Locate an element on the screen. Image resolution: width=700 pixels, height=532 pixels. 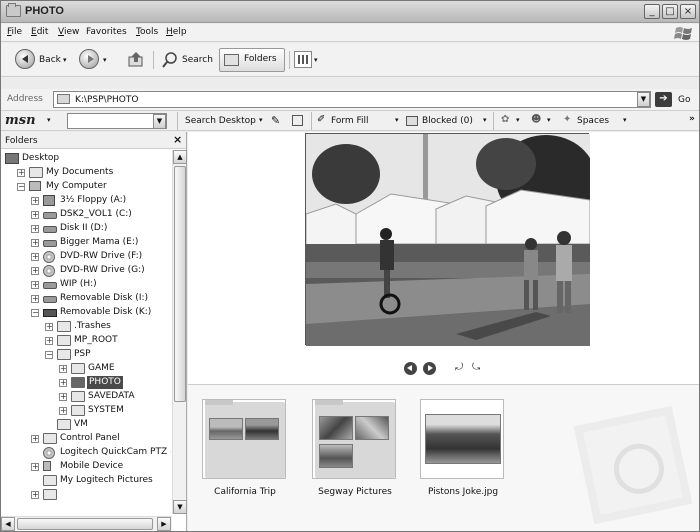
tree-item-my-documents: + My Documents is located at coordinates (85, 173).